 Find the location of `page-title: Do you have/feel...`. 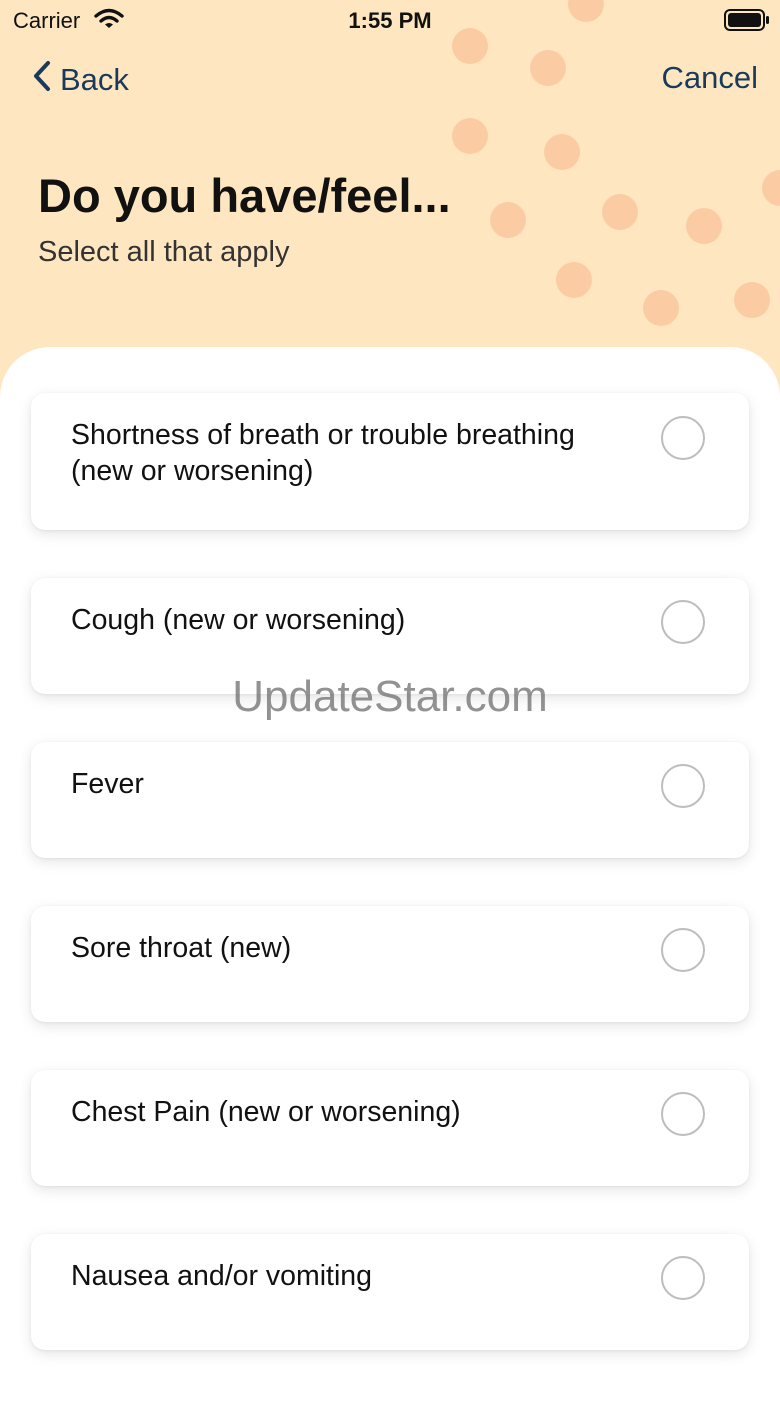

page-title: Do you have/feel... is located at coordinates (244, 195).